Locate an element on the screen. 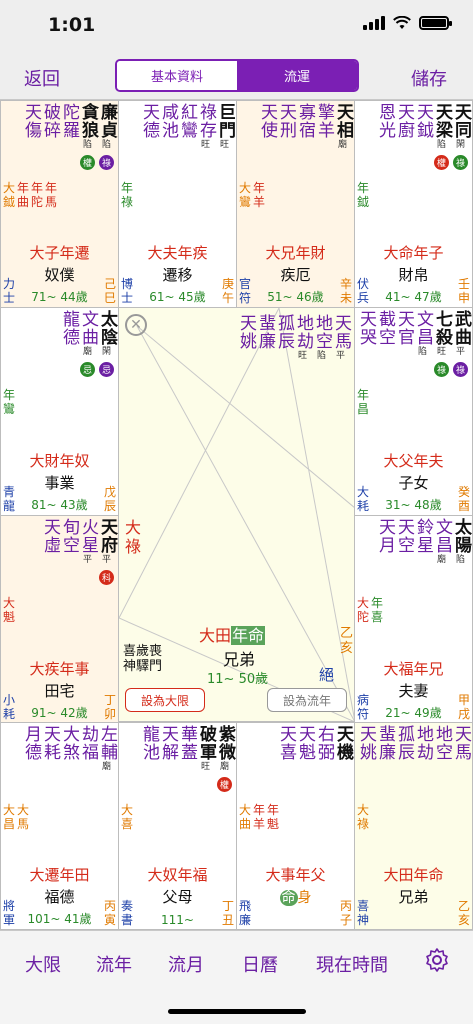  center-gan: 乙亥 is located at coordinates (347, 641).